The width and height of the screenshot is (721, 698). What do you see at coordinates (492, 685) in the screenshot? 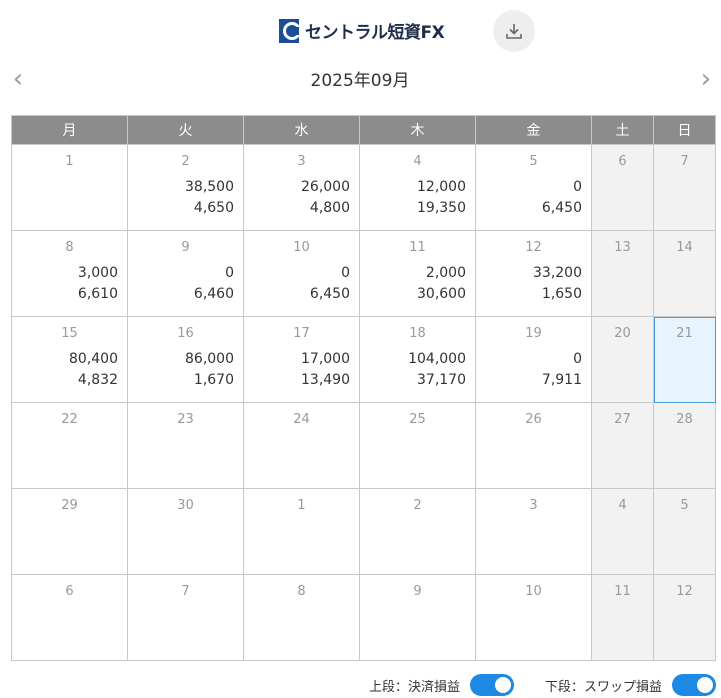
I see `settlement-pl-toggle` at bounding box center [492, 685].